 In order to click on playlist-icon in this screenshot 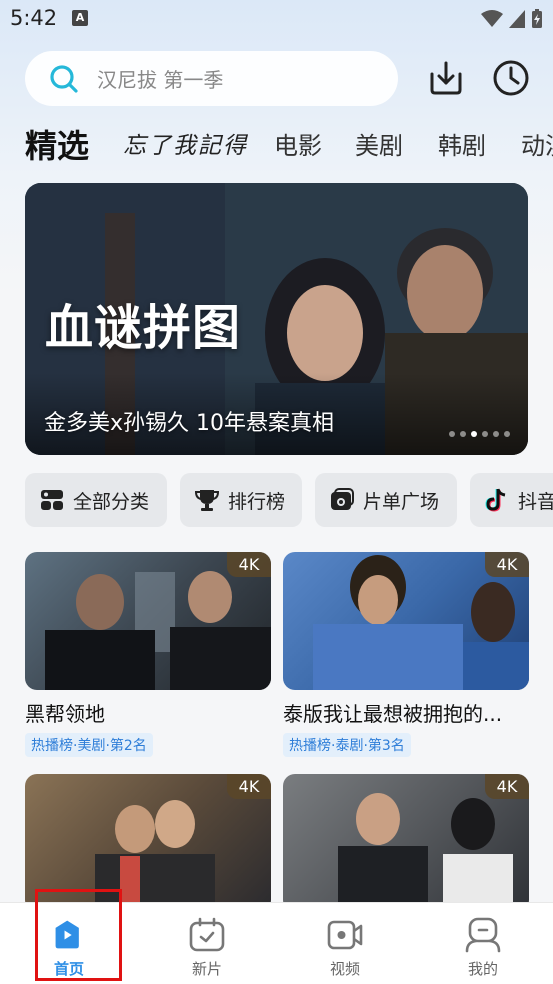, I will do `click(342, 499)`.